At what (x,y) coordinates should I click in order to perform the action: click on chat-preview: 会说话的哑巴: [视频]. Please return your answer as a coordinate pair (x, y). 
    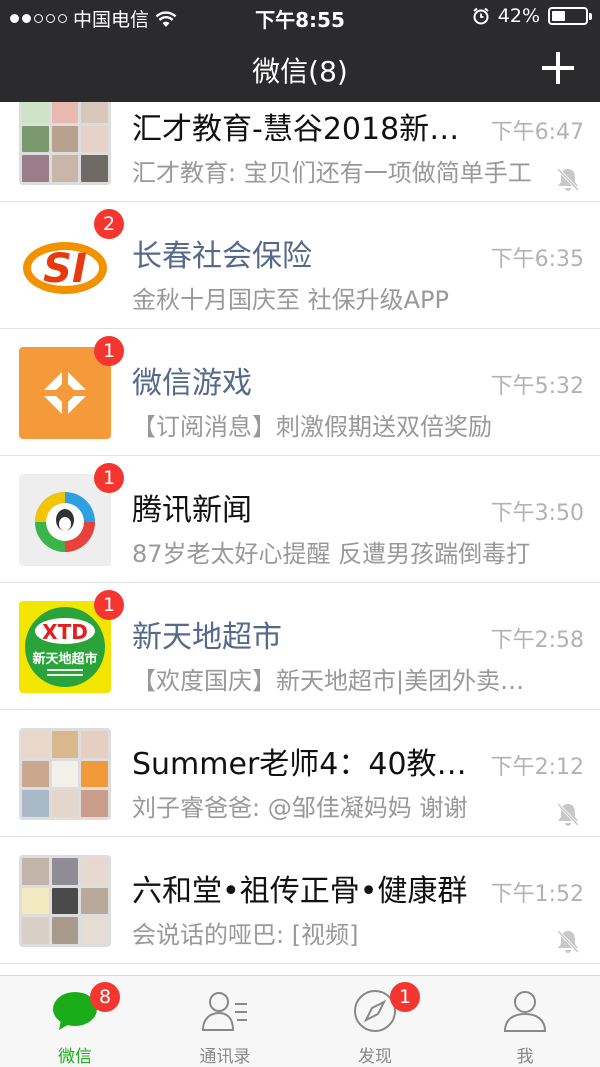
    Looking at the image, I should click on (245, 935).